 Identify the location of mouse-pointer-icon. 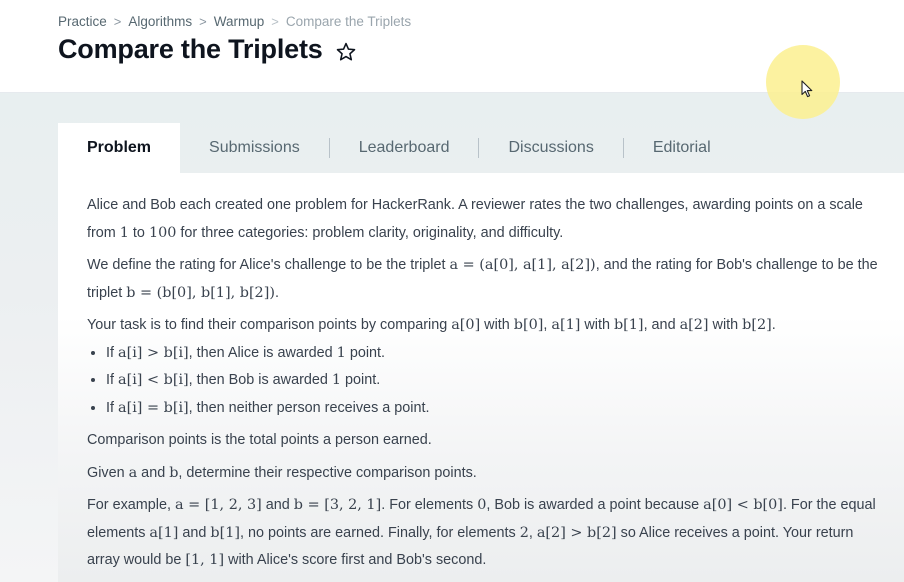
(807, 89).